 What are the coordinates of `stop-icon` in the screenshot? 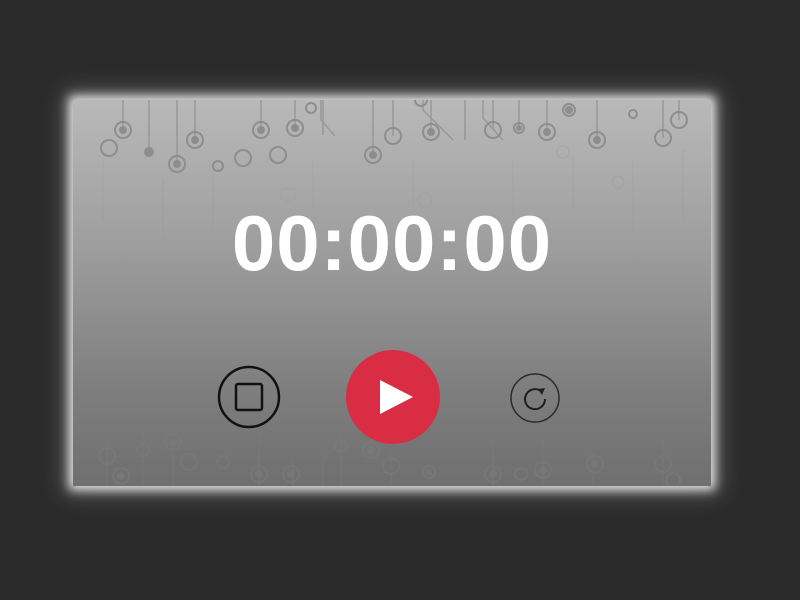 It's located at (249, 397).